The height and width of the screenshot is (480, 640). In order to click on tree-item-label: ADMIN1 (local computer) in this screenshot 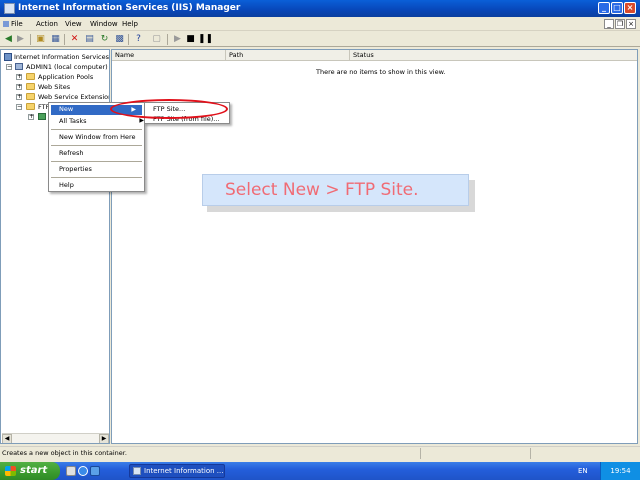, I will do `click(67, 67)`.